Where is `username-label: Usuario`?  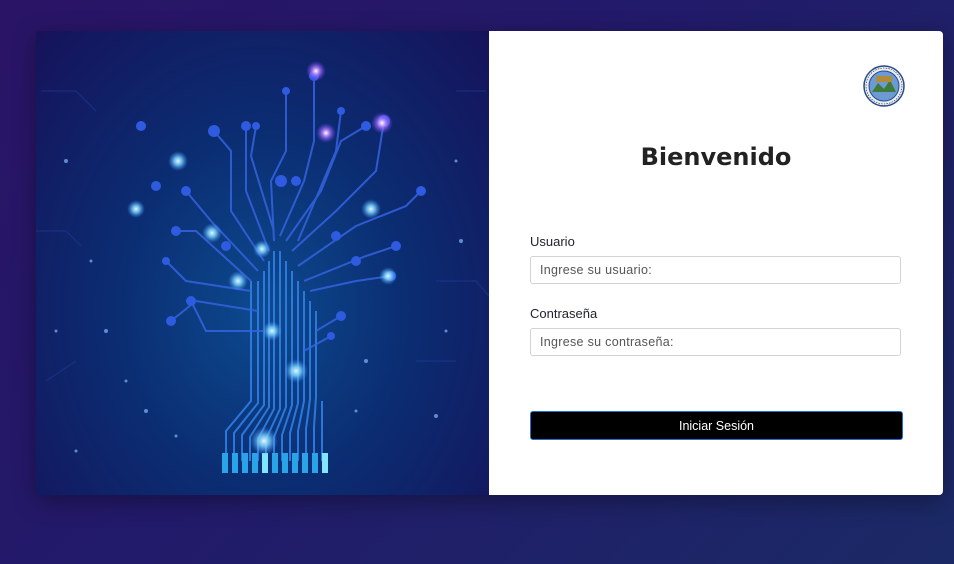
username-label: Usuario is located at coordinates (552, 241).